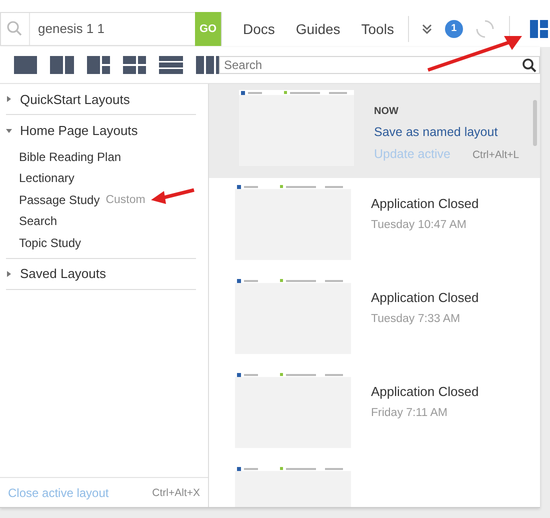 The height and width of the screenshot is (518, 550). What do you see at coordinates (529, 65) in the screenshot?
I see `search-icon` at bounding box center [529, 65].